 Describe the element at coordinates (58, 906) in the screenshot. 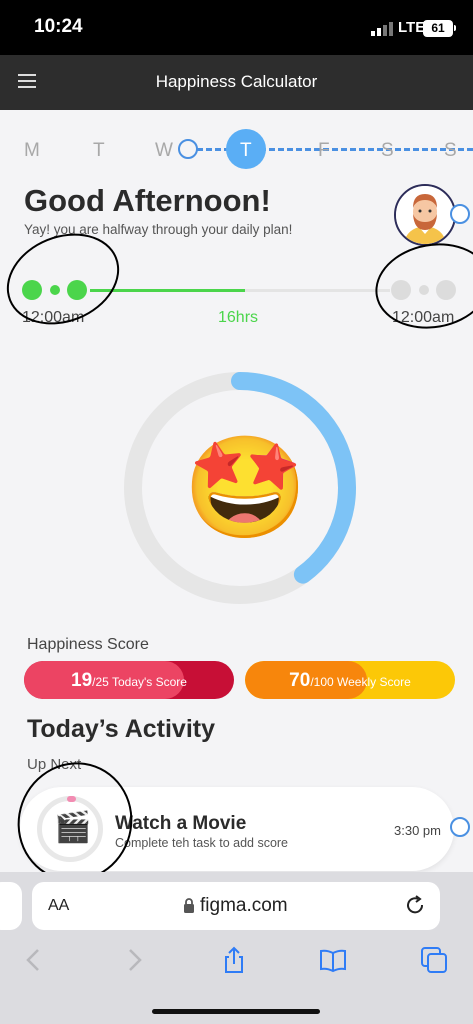

I see `reader-aa-button: AA` at that location.